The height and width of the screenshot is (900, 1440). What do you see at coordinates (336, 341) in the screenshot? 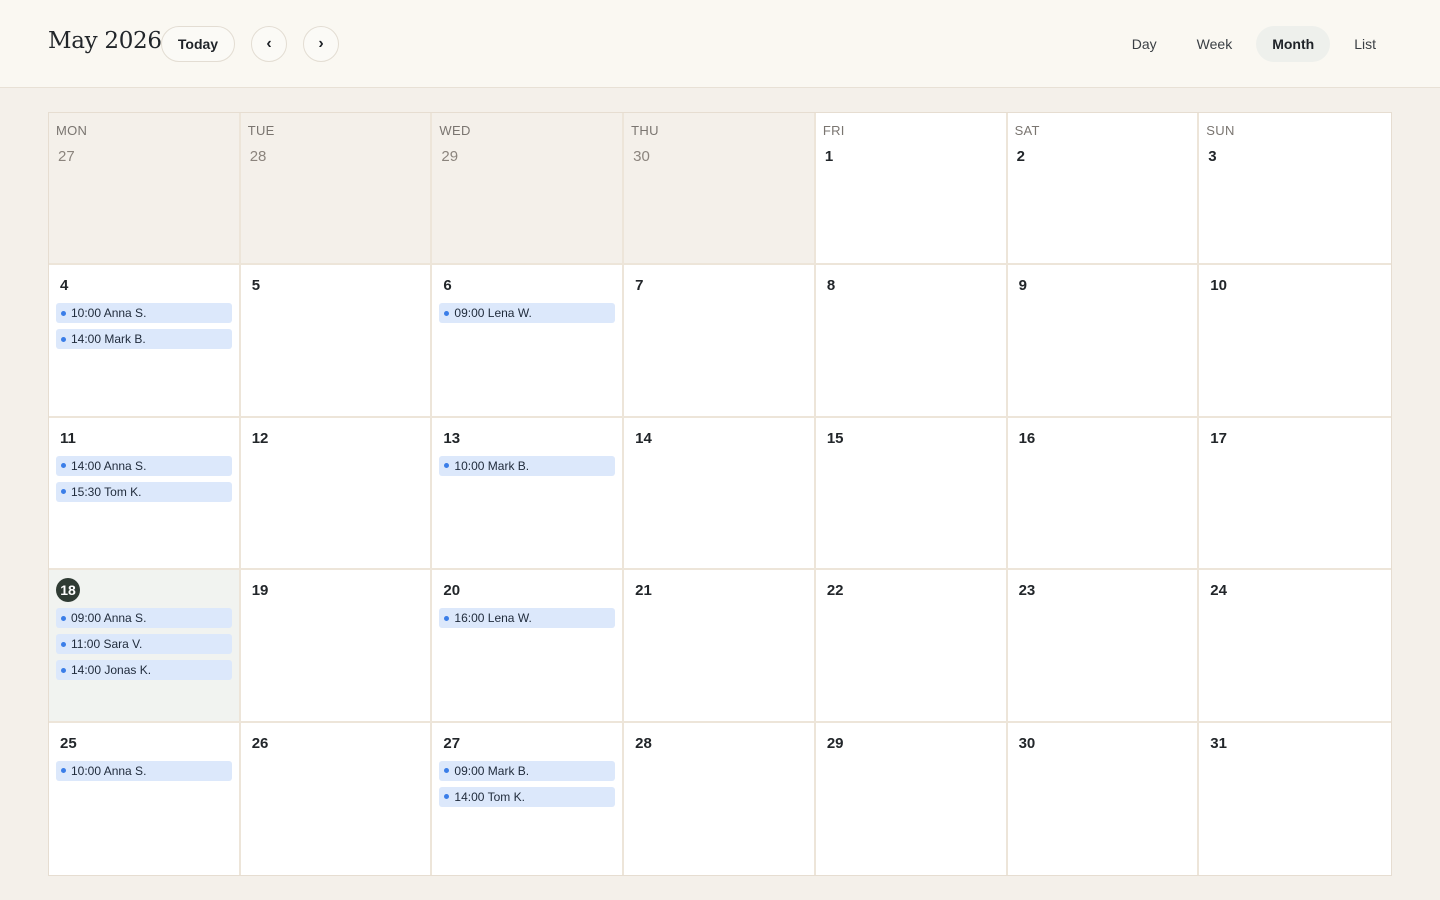
I see `day-cell: 5` at bounding box center [336, 341].